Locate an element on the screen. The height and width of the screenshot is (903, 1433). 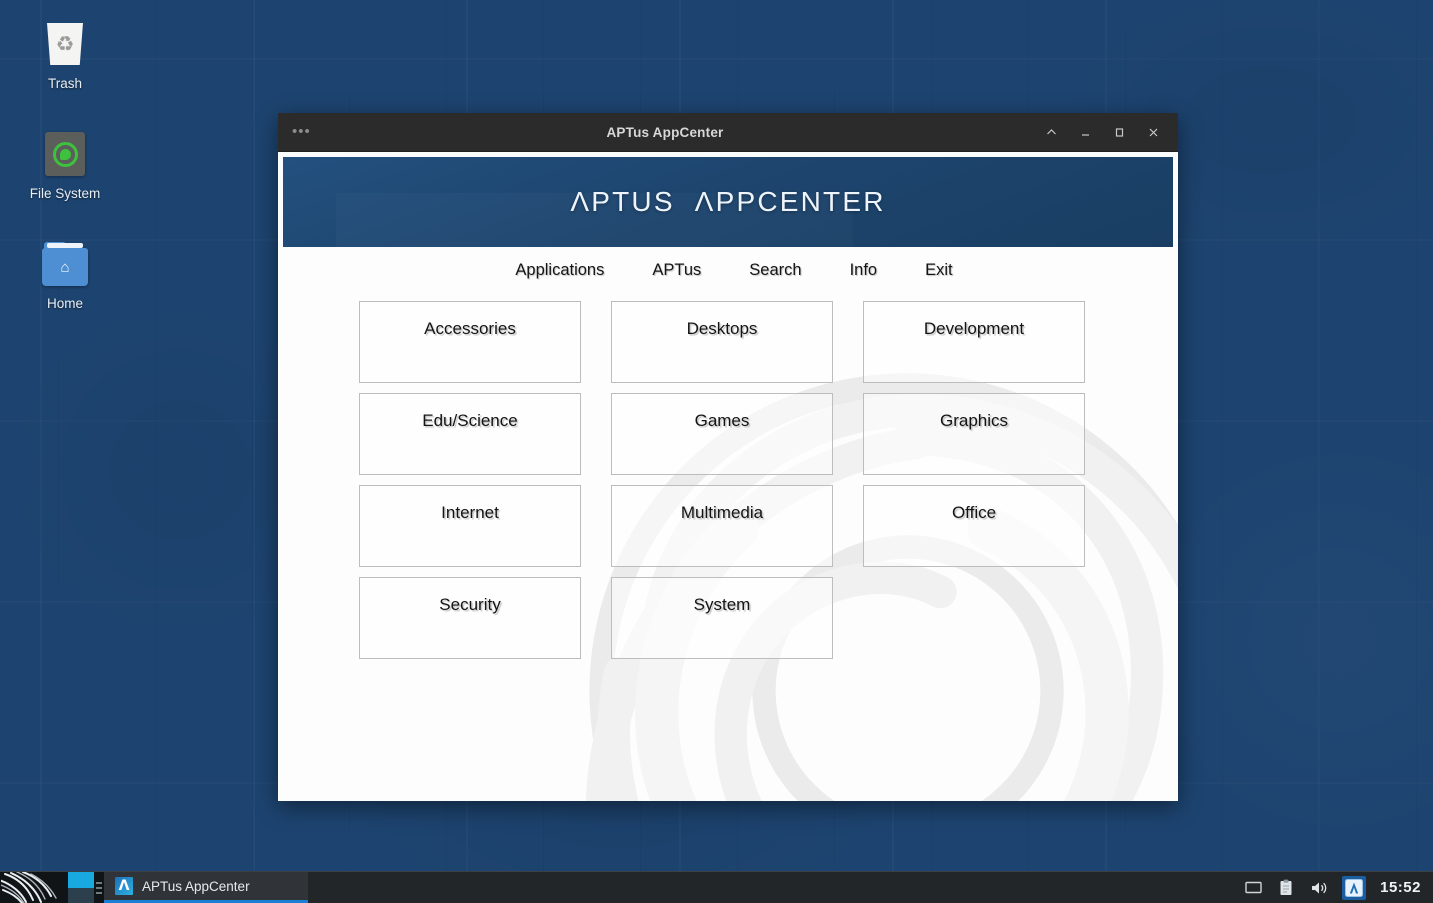
taskbar: Λ APTus AppCenter 15:52 is located at coordinates (716, 887).